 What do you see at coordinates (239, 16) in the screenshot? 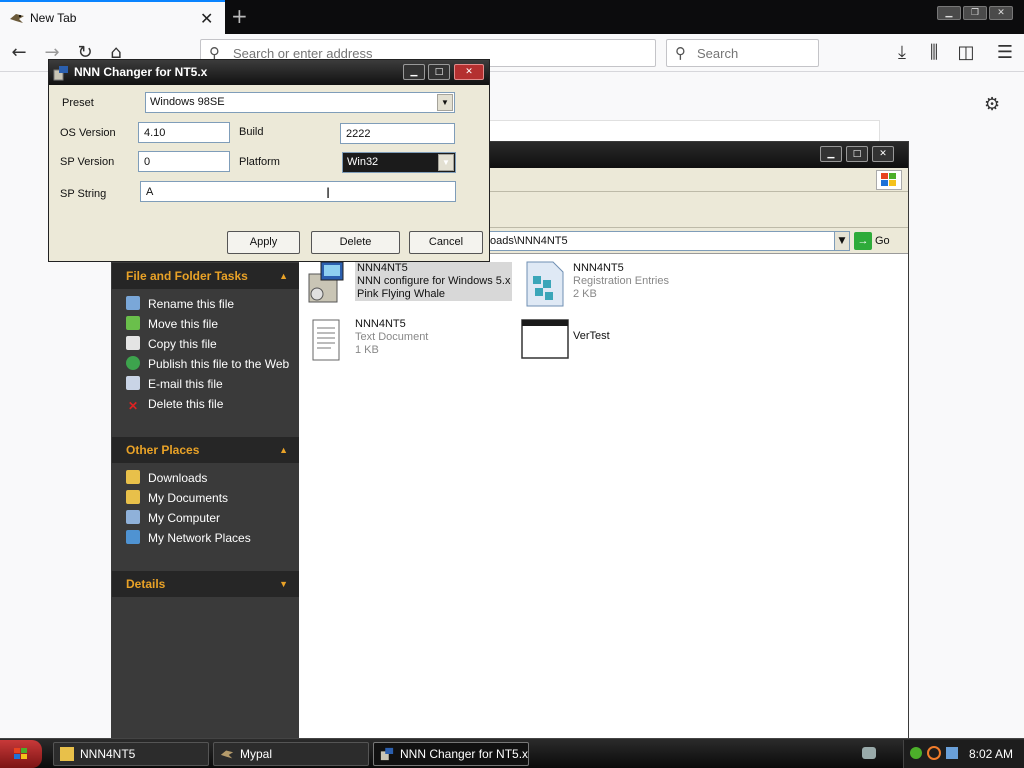
I see `new-tab-plus-icon: +` at bounding box center [239, 16].